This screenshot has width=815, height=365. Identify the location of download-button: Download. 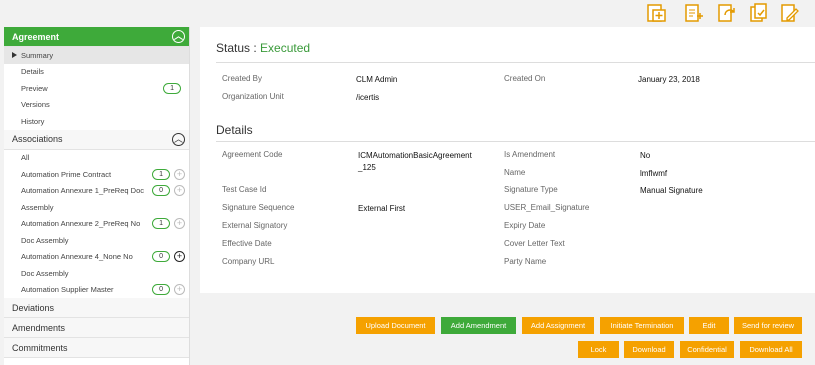
(649, 349).